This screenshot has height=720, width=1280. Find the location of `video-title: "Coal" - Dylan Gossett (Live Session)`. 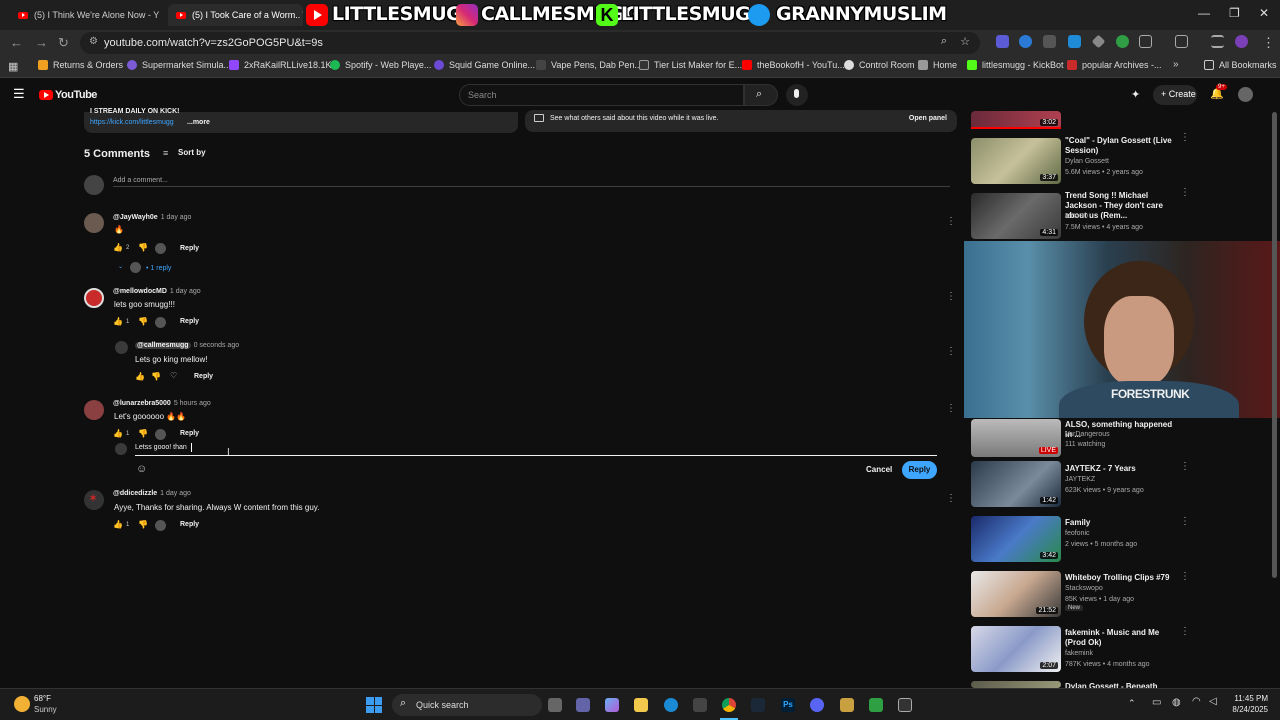

video-title: "Coal" - Dylan Gossett (Live Session) is located at coordinates (1119, 146).